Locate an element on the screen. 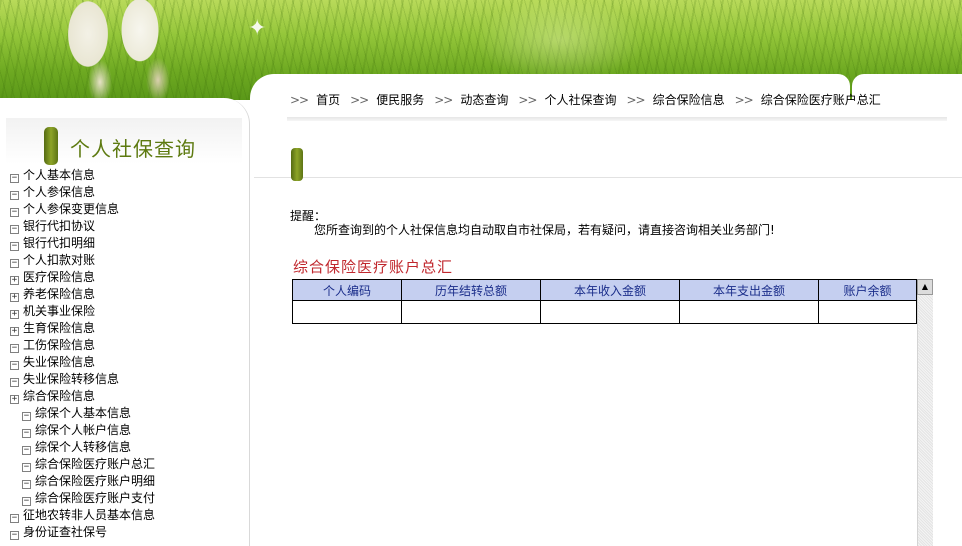 The image size is (962, 546). column-header-personal-code: 个人编码 is located at coordinates (347, 290).